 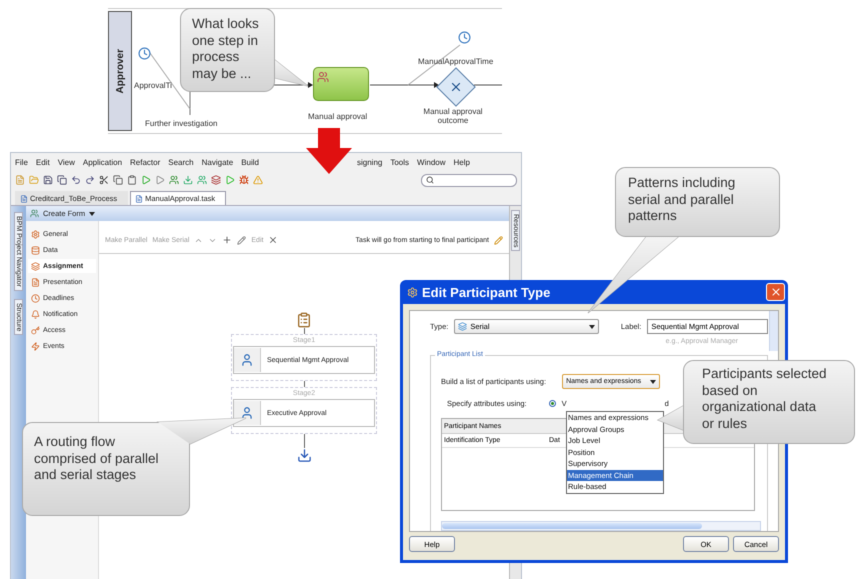 I want to click on menu-item: View, so click(x=66, y=162).